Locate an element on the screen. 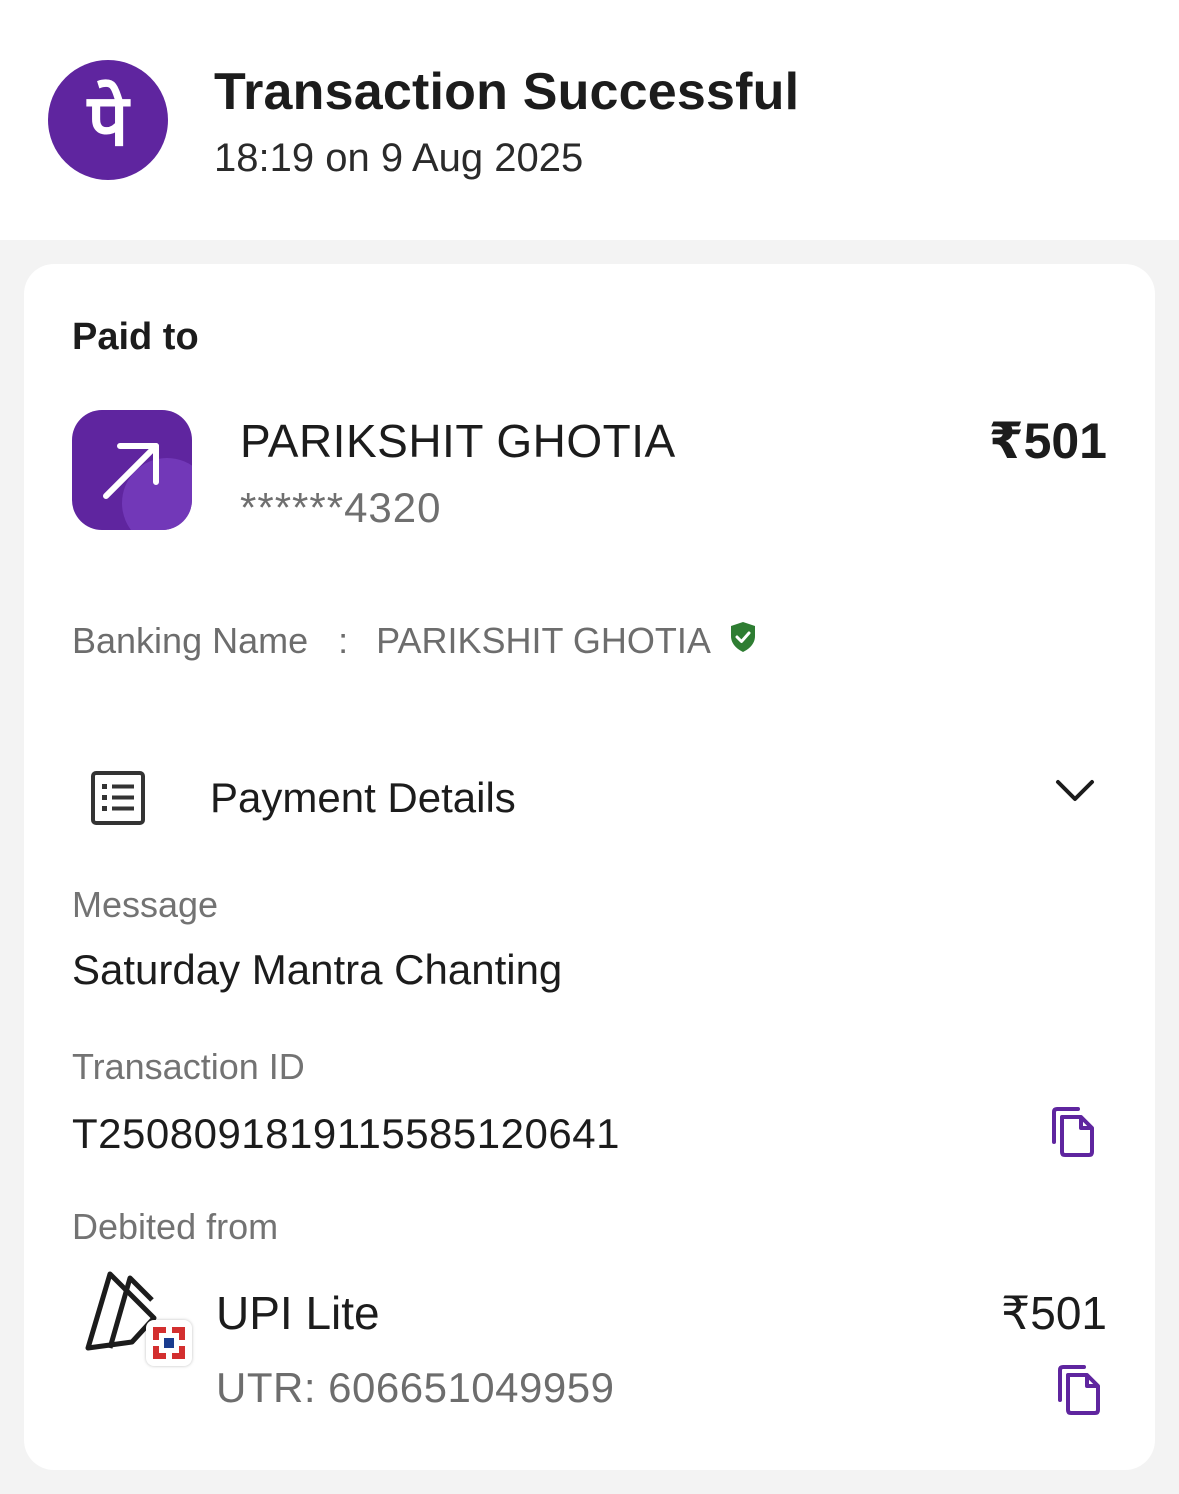 Image resolution: width=1179 pixels, height=1494 pixels. utr-number: UTR: 606651049959 is located at coordinates (415, 1387).